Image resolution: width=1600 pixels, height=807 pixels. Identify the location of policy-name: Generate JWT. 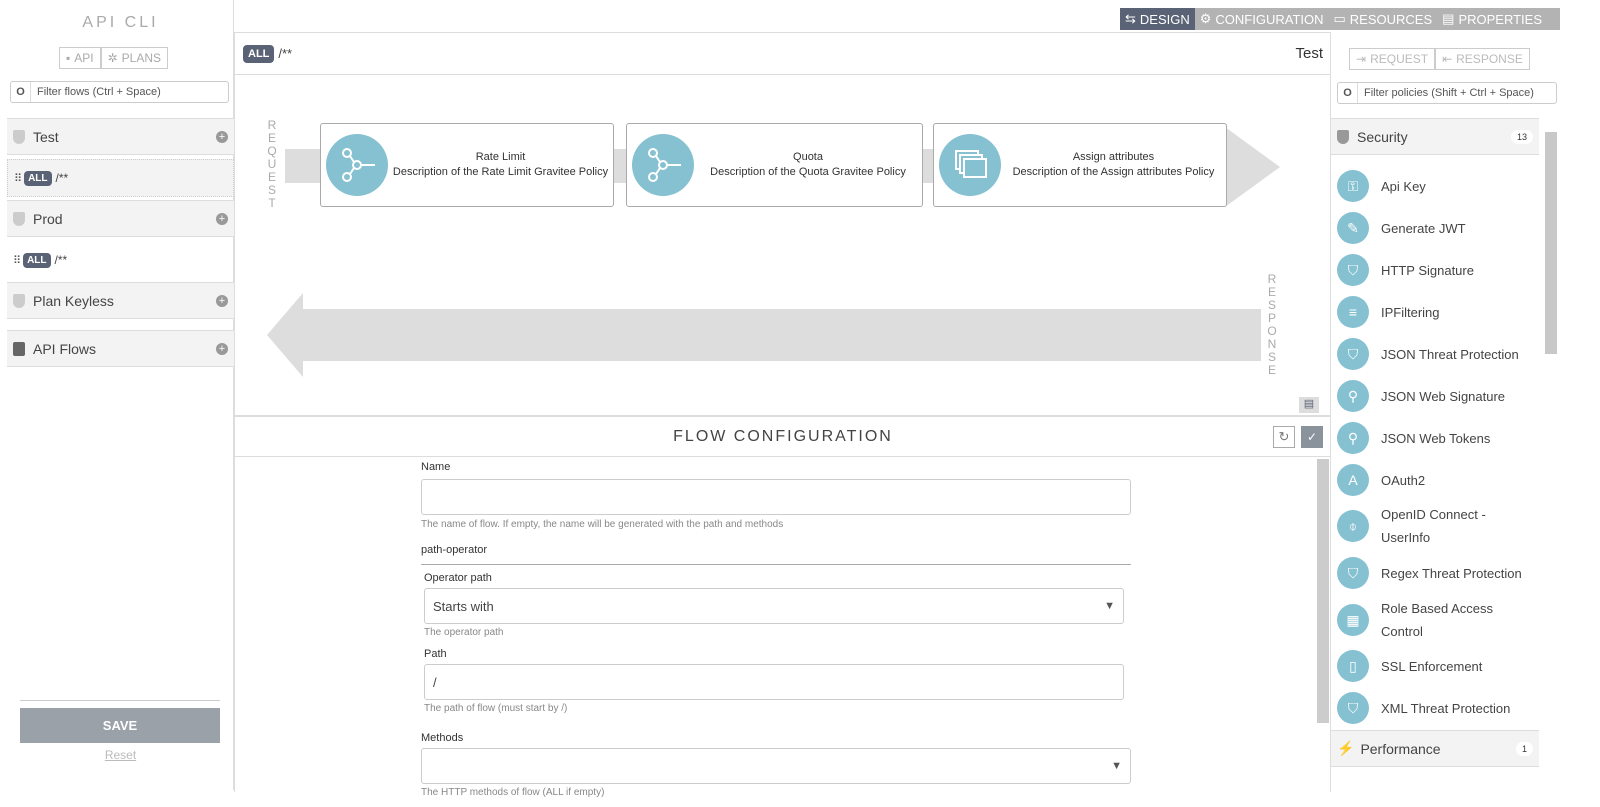
(1423, 228).